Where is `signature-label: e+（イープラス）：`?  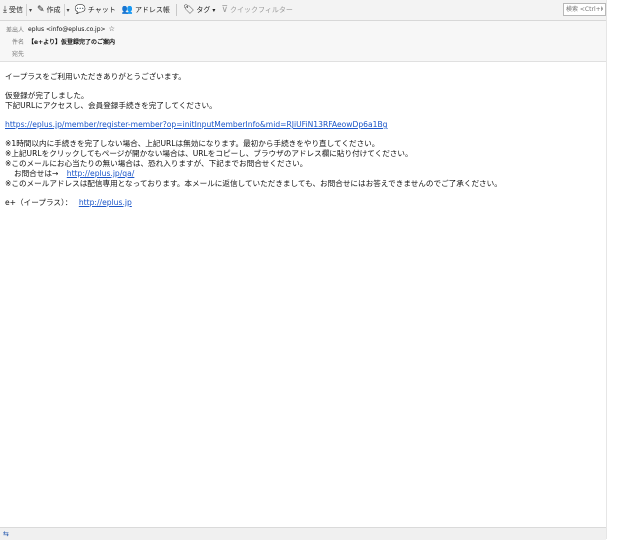
signature-label: e+（イープラス）： is located at coordinates (39, 202).